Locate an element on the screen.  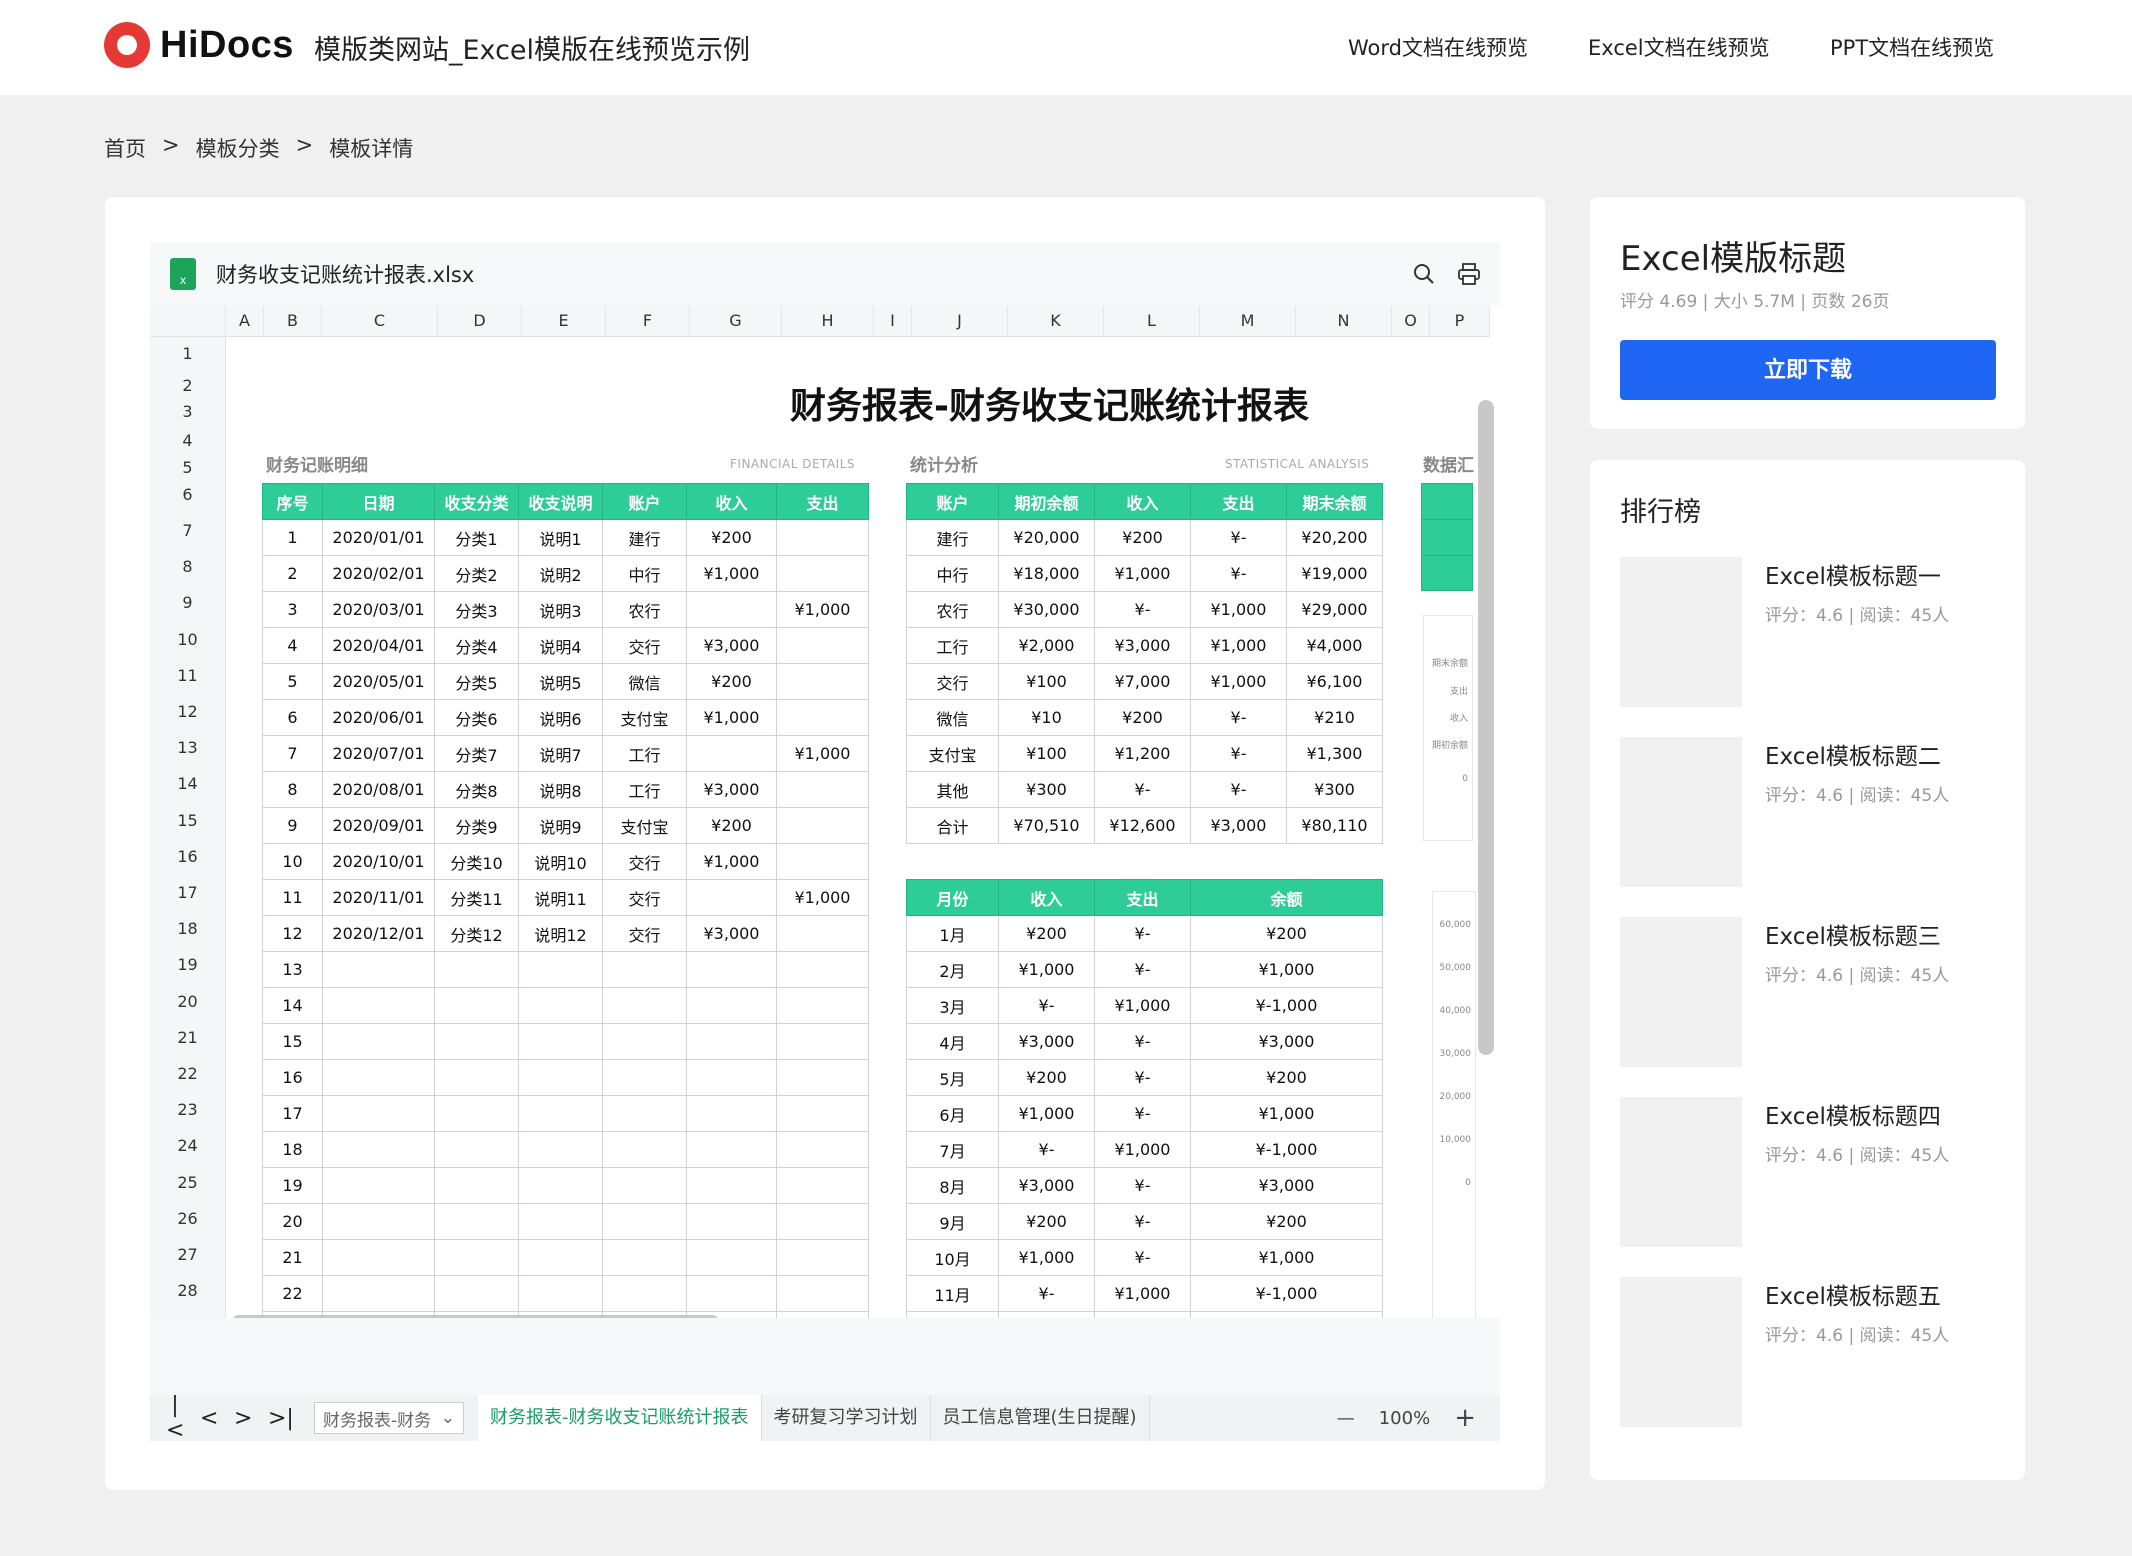
table-cell: 说明8 is located at coordinates (560, 789).